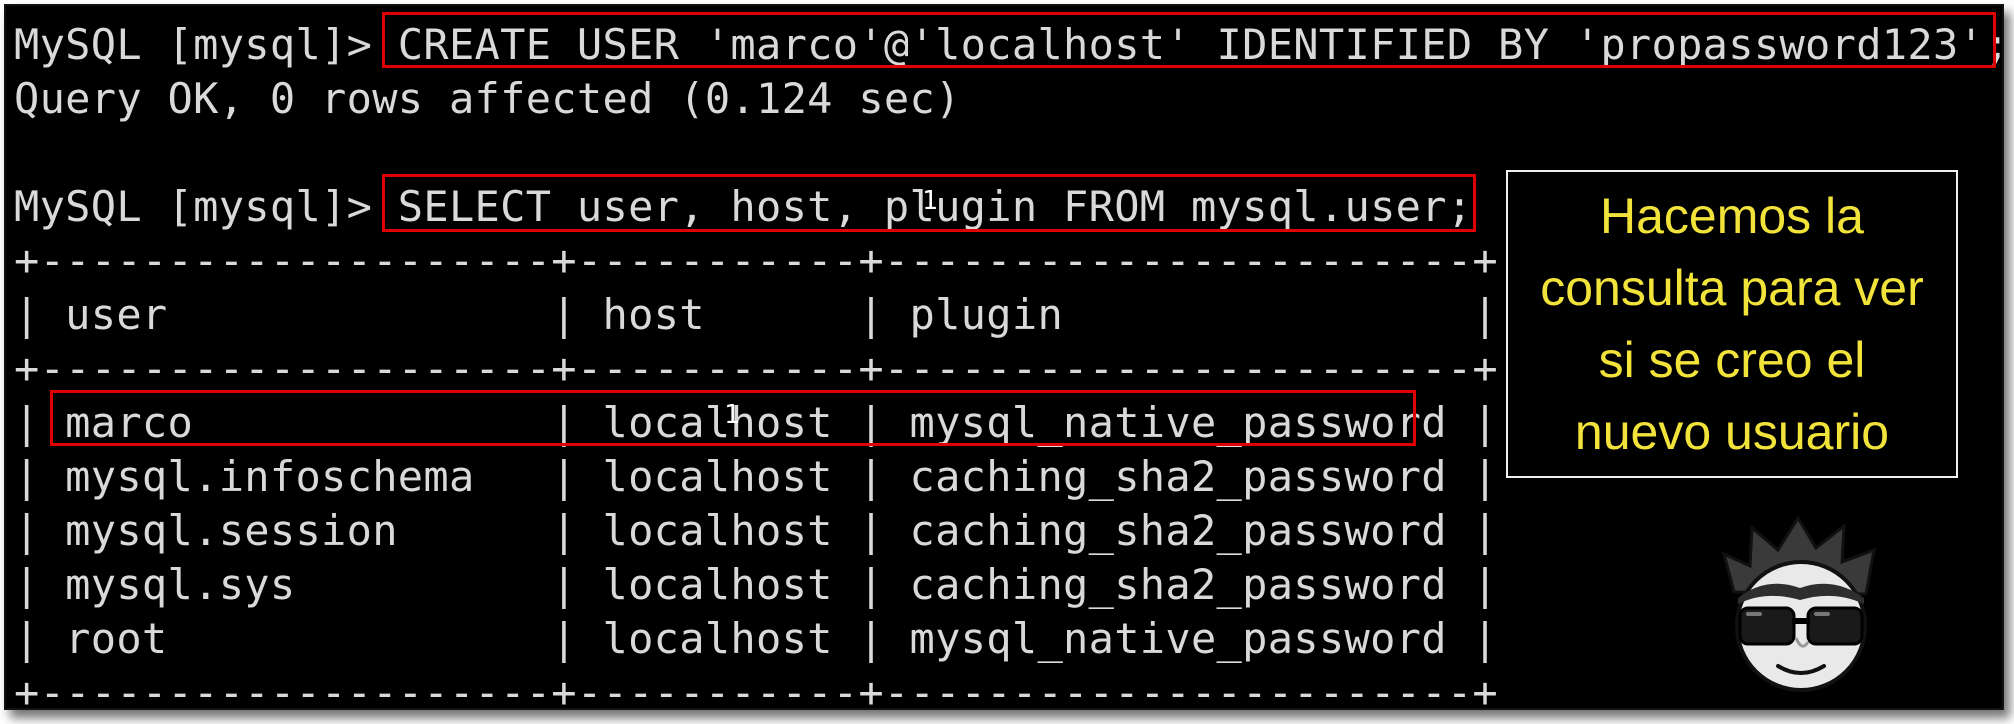  I want to click on table-header-row: | user | host | plugin |, so click(756, 314).